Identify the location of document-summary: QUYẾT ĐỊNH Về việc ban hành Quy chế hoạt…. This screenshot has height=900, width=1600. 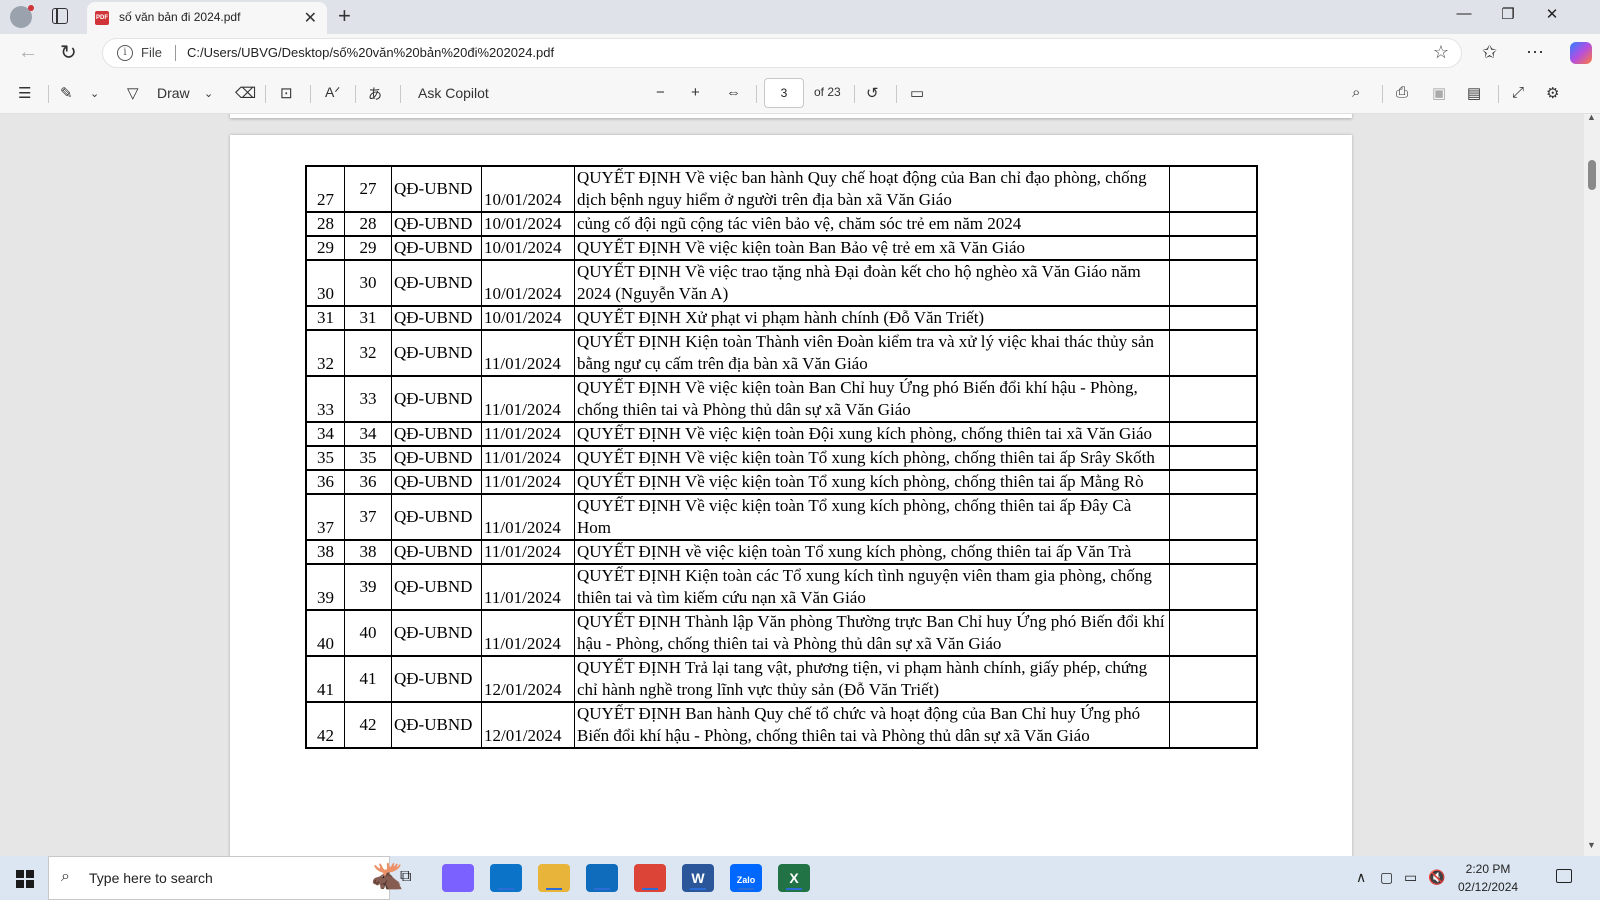
(872, 189).